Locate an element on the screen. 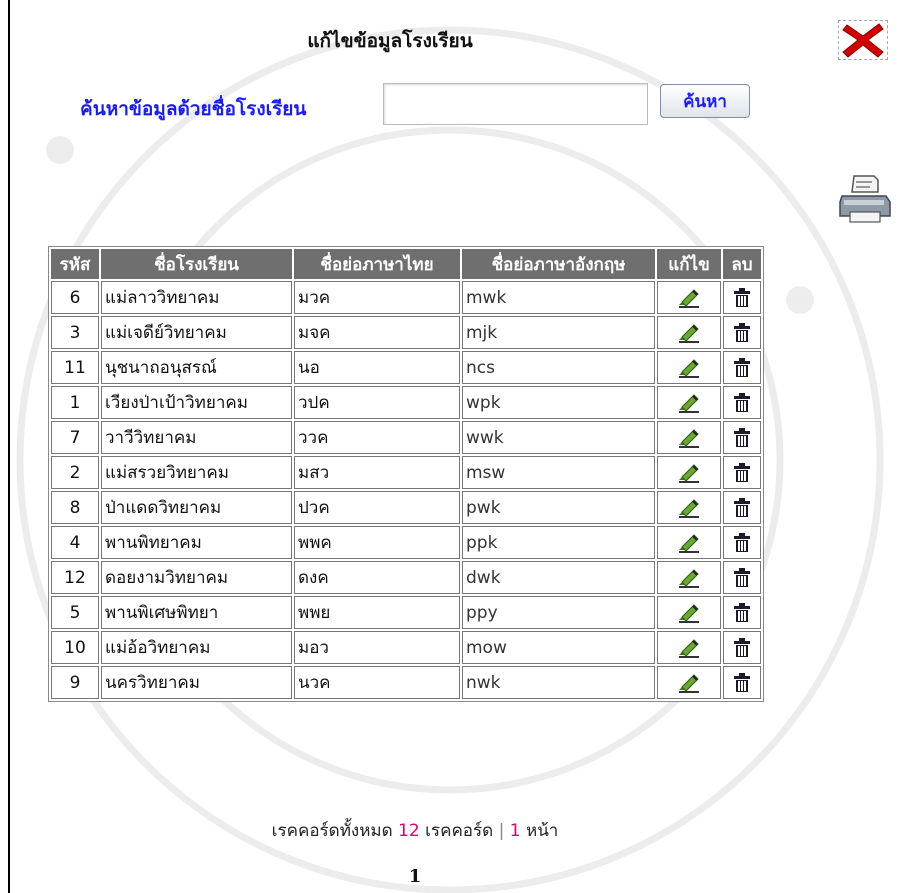 The width and height of the screenshot is (904, 893). record-summary: เรคคอร์ดทั้งหมด 12 เรคคอร์ด | 1 หน้า is located at coordinates (415, 830).